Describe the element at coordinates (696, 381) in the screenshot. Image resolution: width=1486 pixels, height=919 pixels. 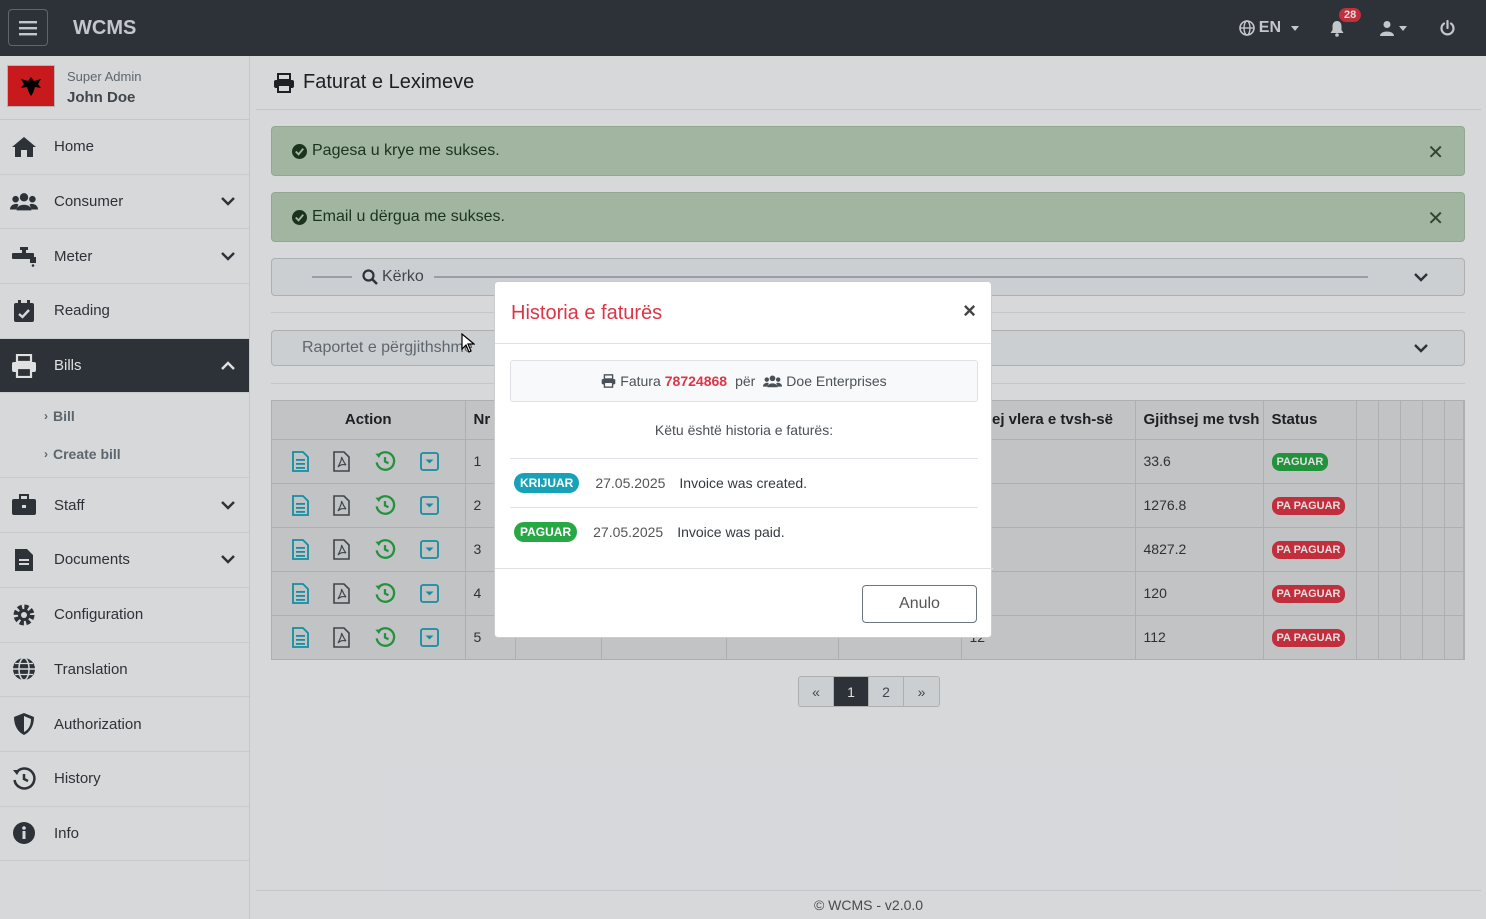
I see `invoice-number: 78724868` at that location.